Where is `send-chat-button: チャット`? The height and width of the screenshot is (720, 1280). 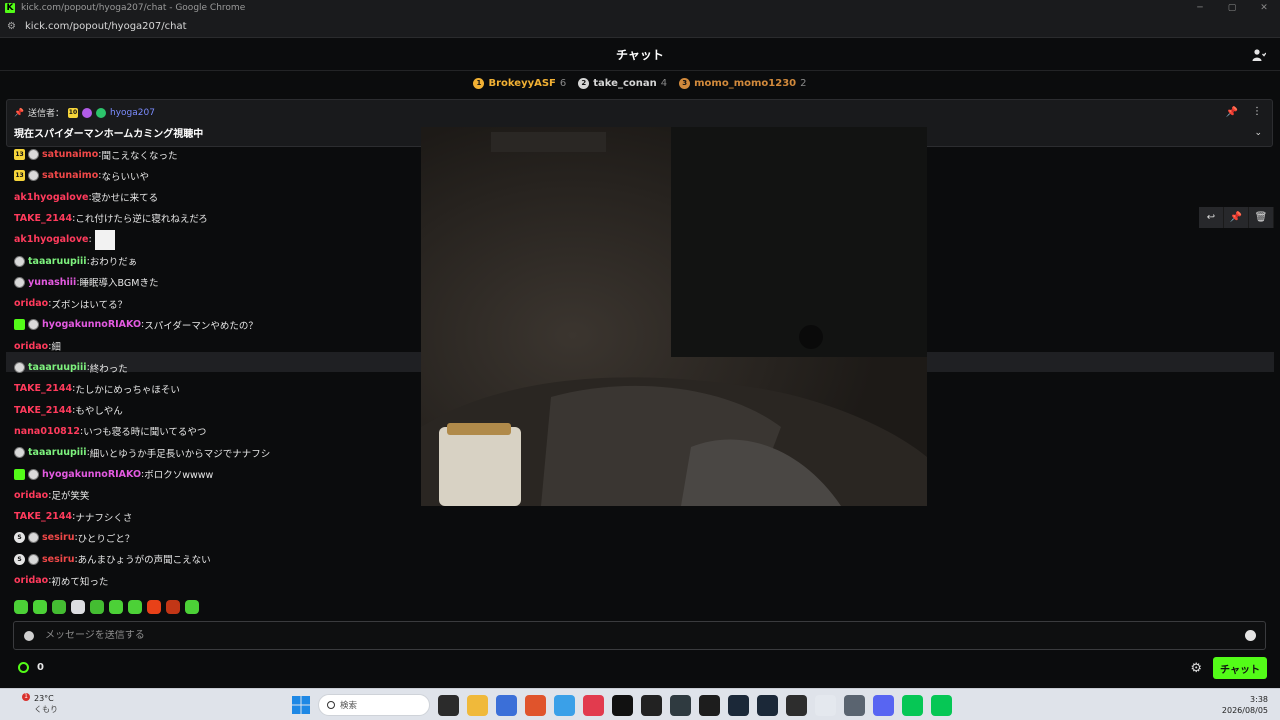 send-chat-button: チャット is located at coordinates (1240, 668).